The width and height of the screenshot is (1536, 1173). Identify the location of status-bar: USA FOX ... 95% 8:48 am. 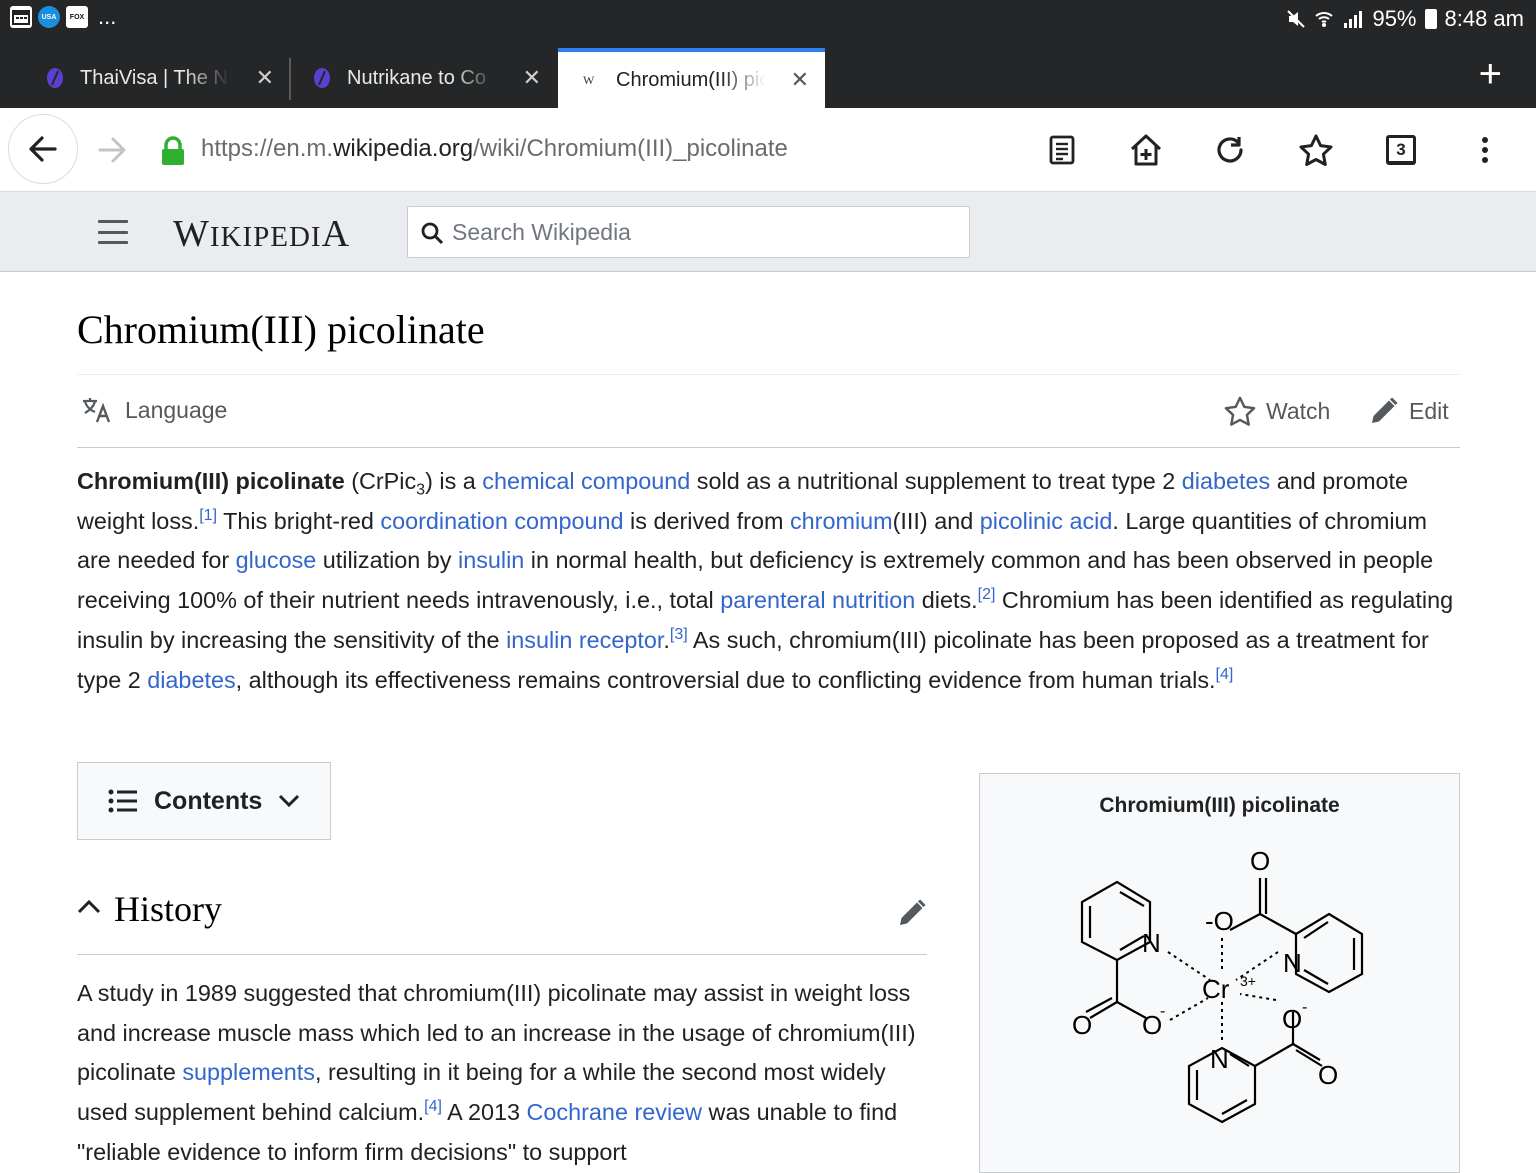
(768, 20).